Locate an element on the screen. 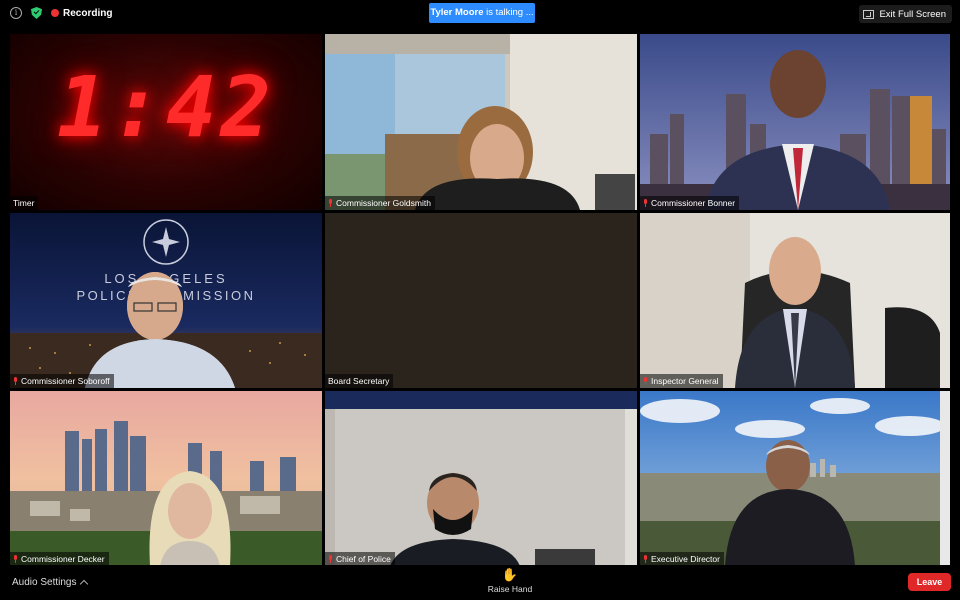  exit-fullscreen-label: Exit Full Screen is located at coordinates (912, 14).